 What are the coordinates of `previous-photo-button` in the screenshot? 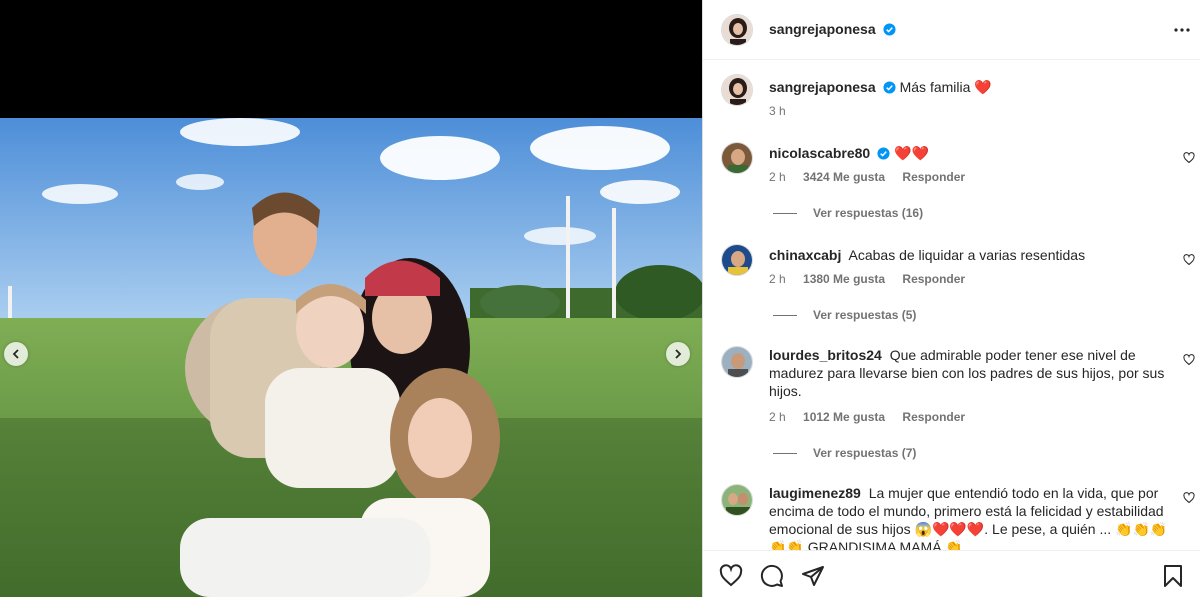 It's located at (16, 354).